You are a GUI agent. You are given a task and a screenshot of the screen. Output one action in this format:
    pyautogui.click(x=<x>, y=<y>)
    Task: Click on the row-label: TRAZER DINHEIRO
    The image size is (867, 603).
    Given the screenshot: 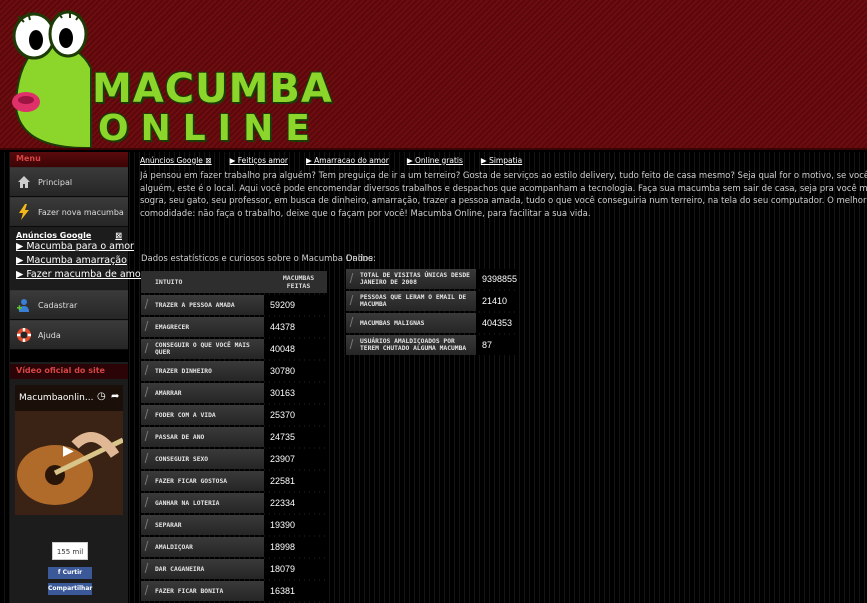 What is the action you would take?
    pyautogui.click(x=202, y=371)
    